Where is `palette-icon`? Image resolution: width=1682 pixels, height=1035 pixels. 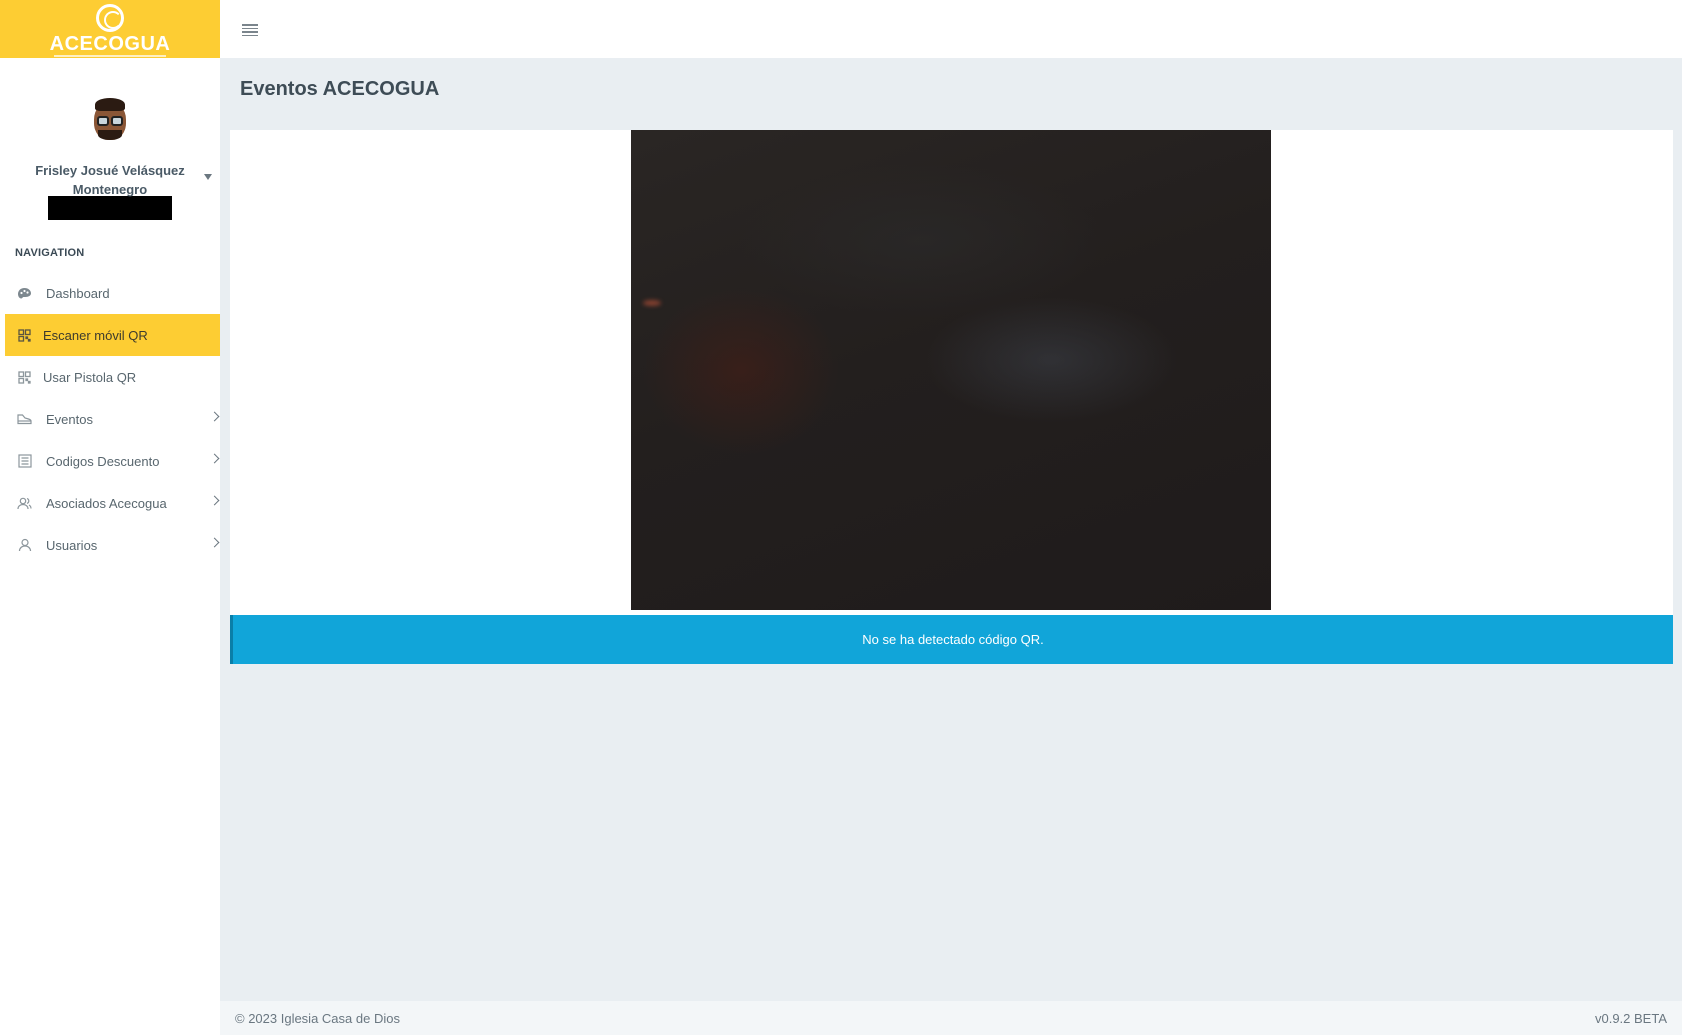 palette-icon is located at coordinates (24, 293).